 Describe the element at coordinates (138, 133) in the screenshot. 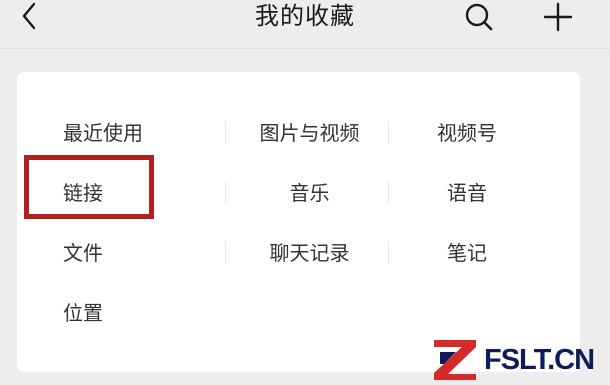

I see `category-recent: 最近使用` at that location.